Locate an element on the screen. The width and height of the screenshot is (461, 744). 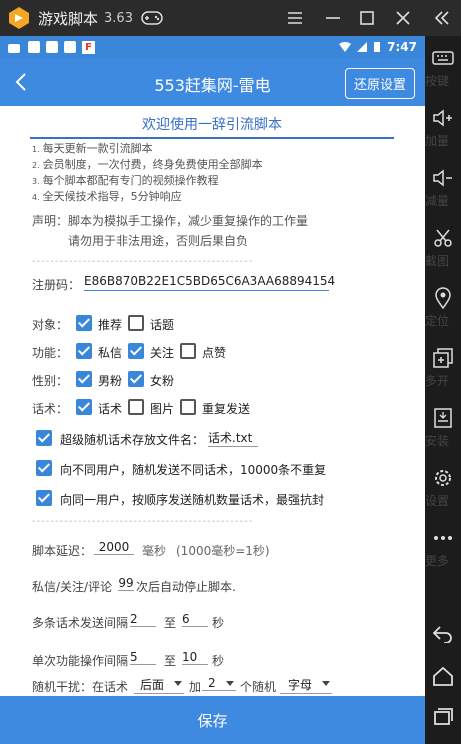
menu-icon is located at coordinates (295, 18).